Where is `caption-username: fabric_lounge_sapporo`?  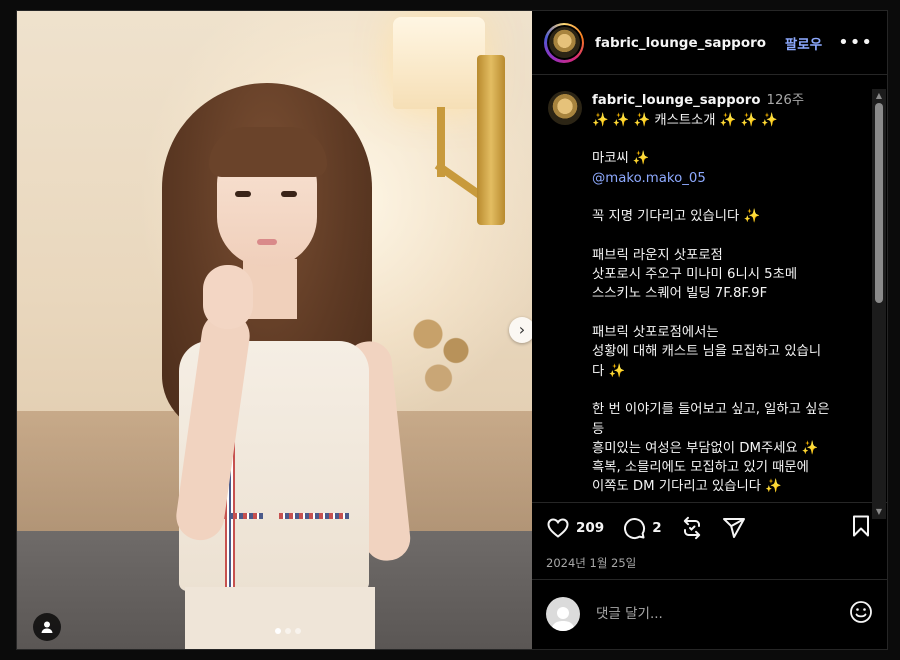 caption-username: fabric_lounge_sapporo is located at coordinates (676, 100).